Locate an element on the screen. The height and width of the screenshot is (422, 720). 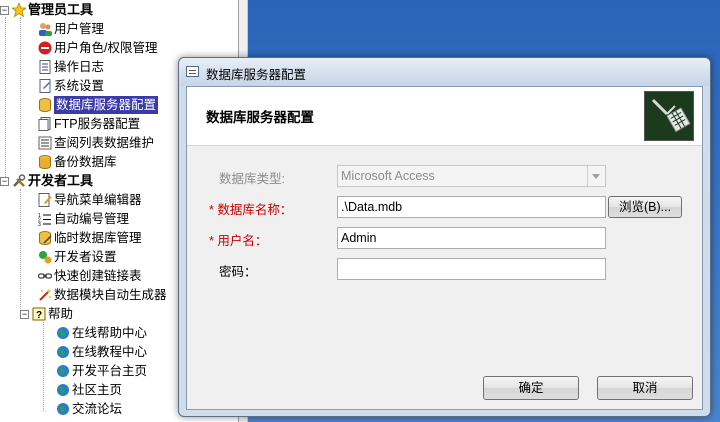
tree-item-data-module-generator: 数据模块自动生成器 is located at coordinates (102, 295).